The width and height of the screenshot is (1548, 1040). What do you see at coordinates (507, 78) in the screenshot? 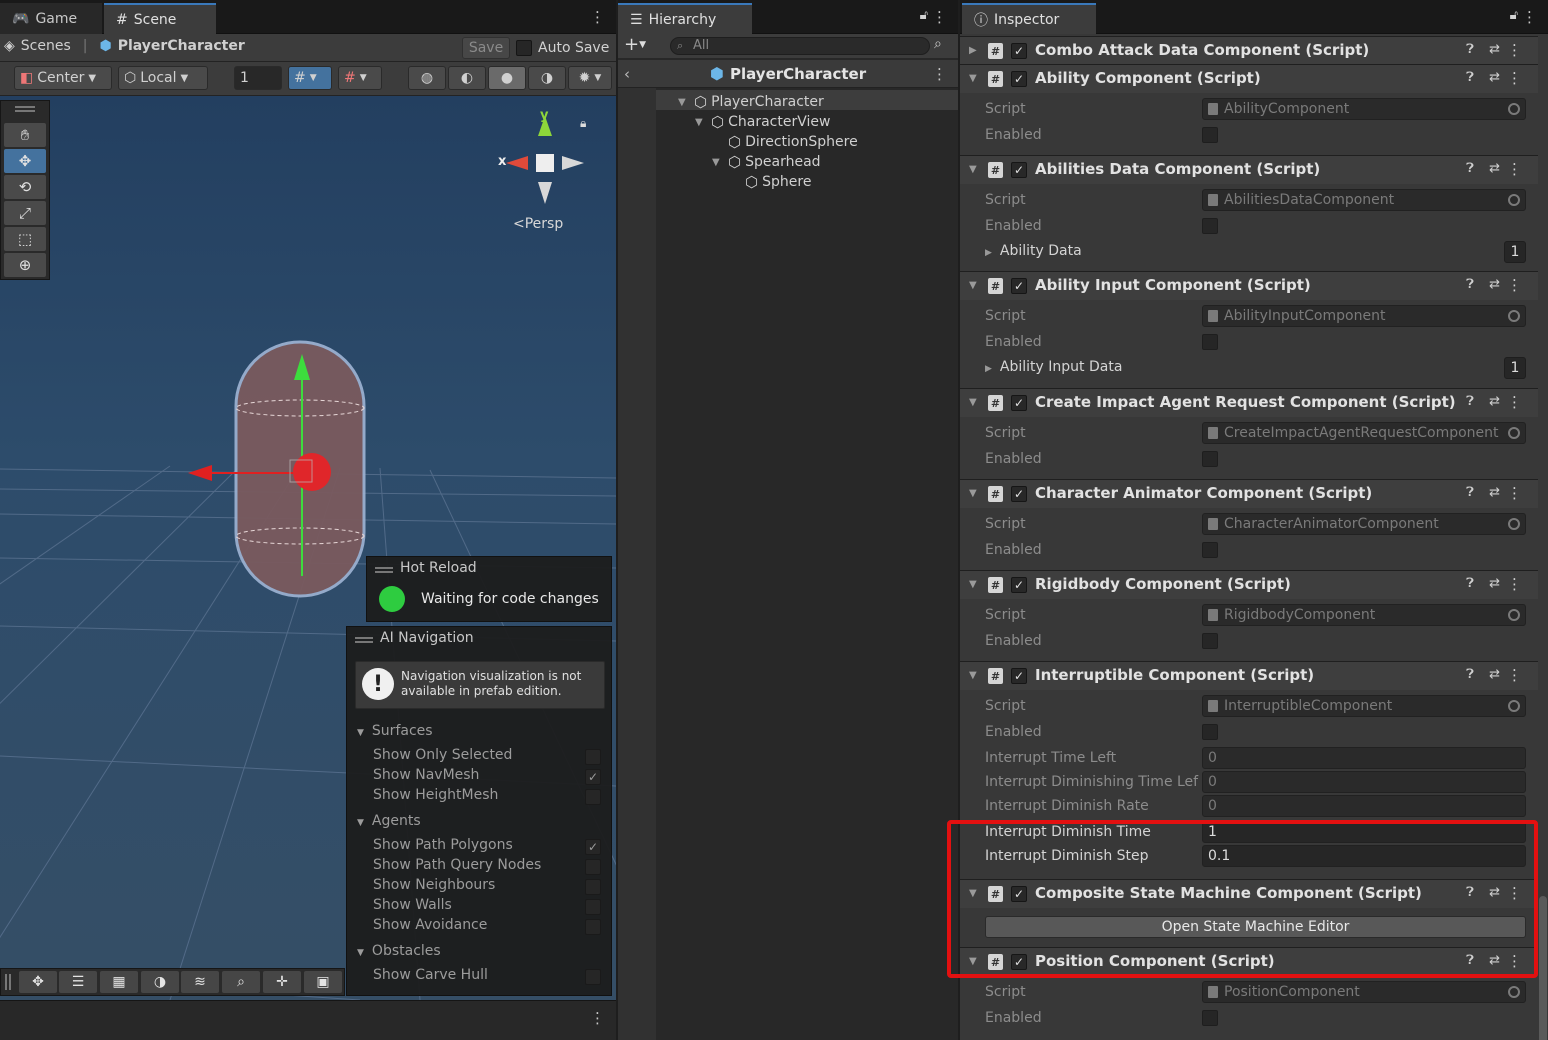
I see `lighting-toggle: ●` at bounding box center [507, 78].